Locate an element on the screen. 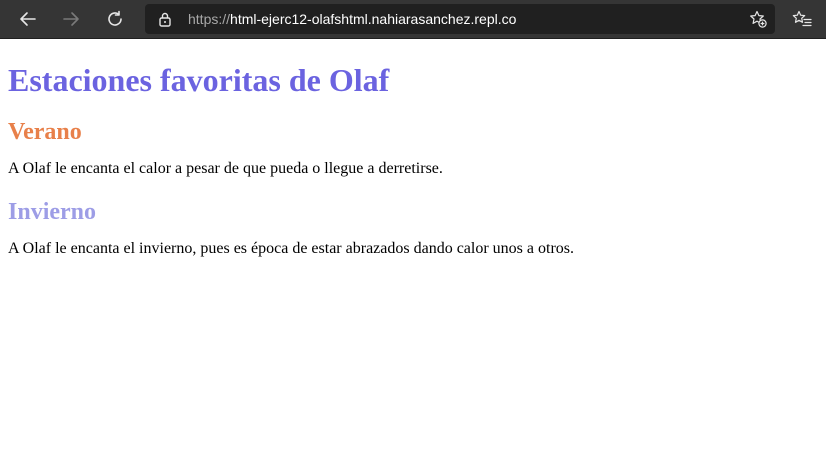 This screenshot has width=826, height=460. favorites-icon is located at coordinates (802, 19).